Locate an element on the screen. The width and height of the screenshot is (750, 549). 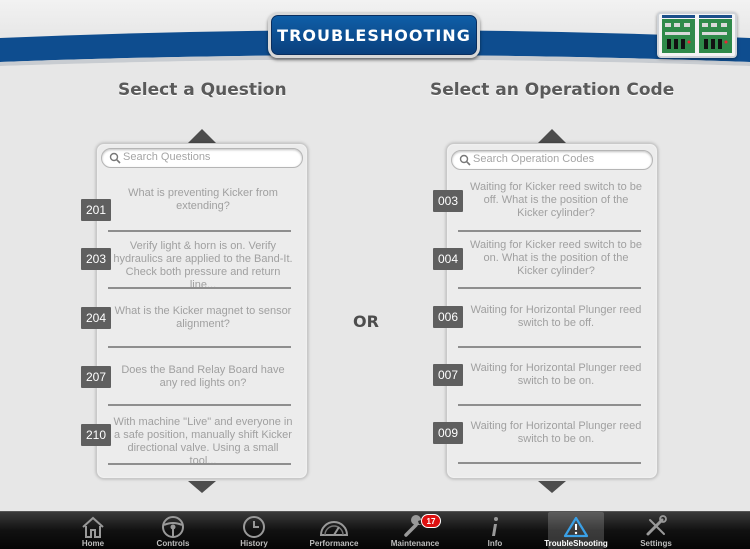
questions-scroll-down-arrow is located at coordinates (202, 487).